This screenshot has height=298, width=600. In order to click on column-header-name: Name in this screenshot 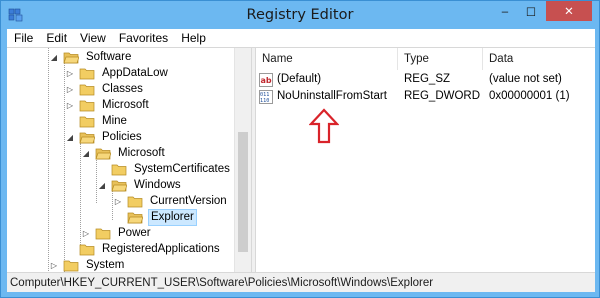, I will do `click(327, 59)`.